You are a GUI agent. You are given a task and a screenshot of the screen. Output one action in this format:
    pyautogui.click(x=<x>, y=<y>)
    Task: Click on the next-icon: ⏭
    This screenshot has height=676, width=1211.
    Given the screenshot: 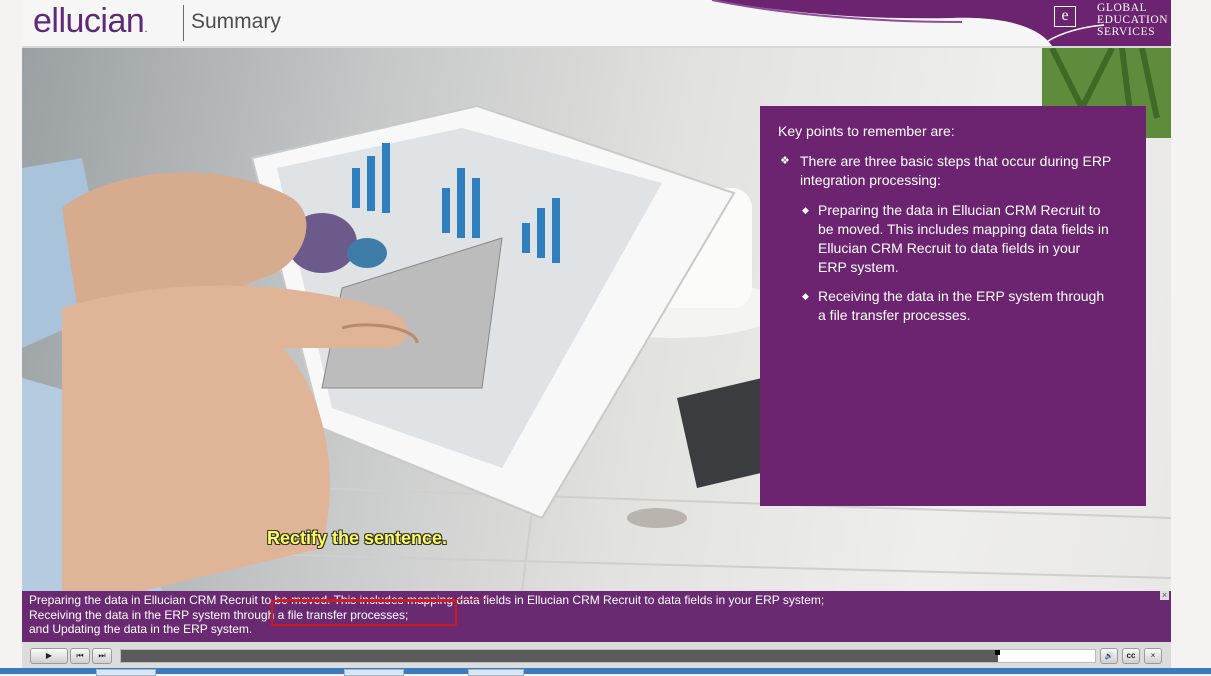 What is the action you would take?
    pyautogui.click(x=102, y=655)
    